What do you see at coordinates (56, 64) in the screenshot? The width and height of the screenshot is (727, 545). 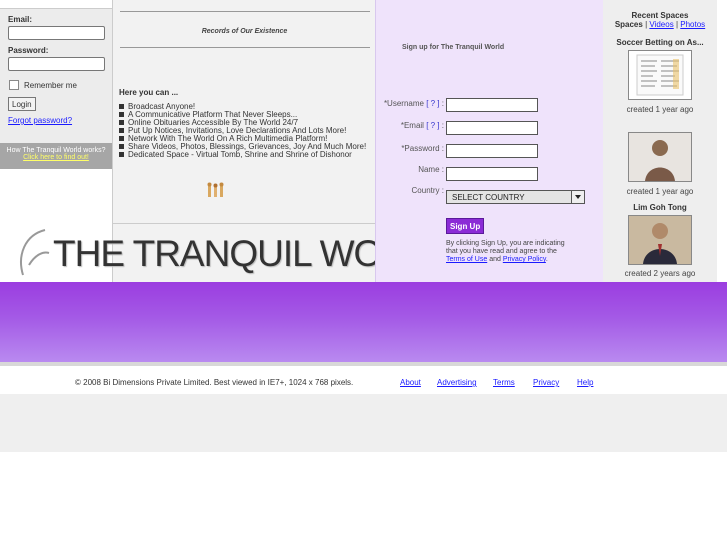 I see `password-input` at bounding box center [56, 64].